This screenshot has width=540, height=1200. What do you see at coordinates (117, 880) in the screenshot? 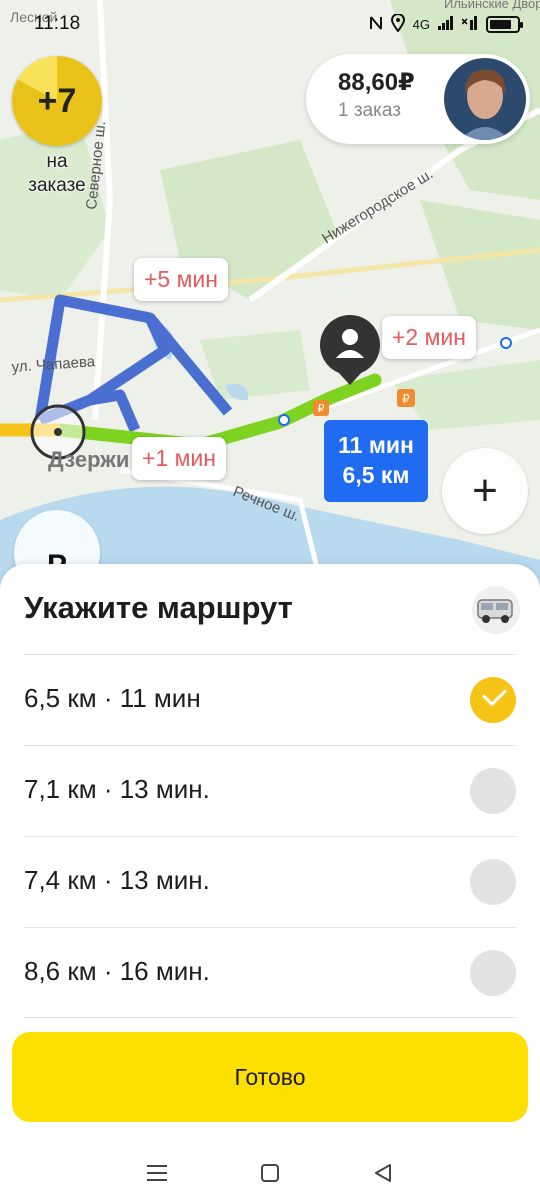
I see `route-option-label: 7,4 км · 13 мин.` at bounding box center [117, 880].